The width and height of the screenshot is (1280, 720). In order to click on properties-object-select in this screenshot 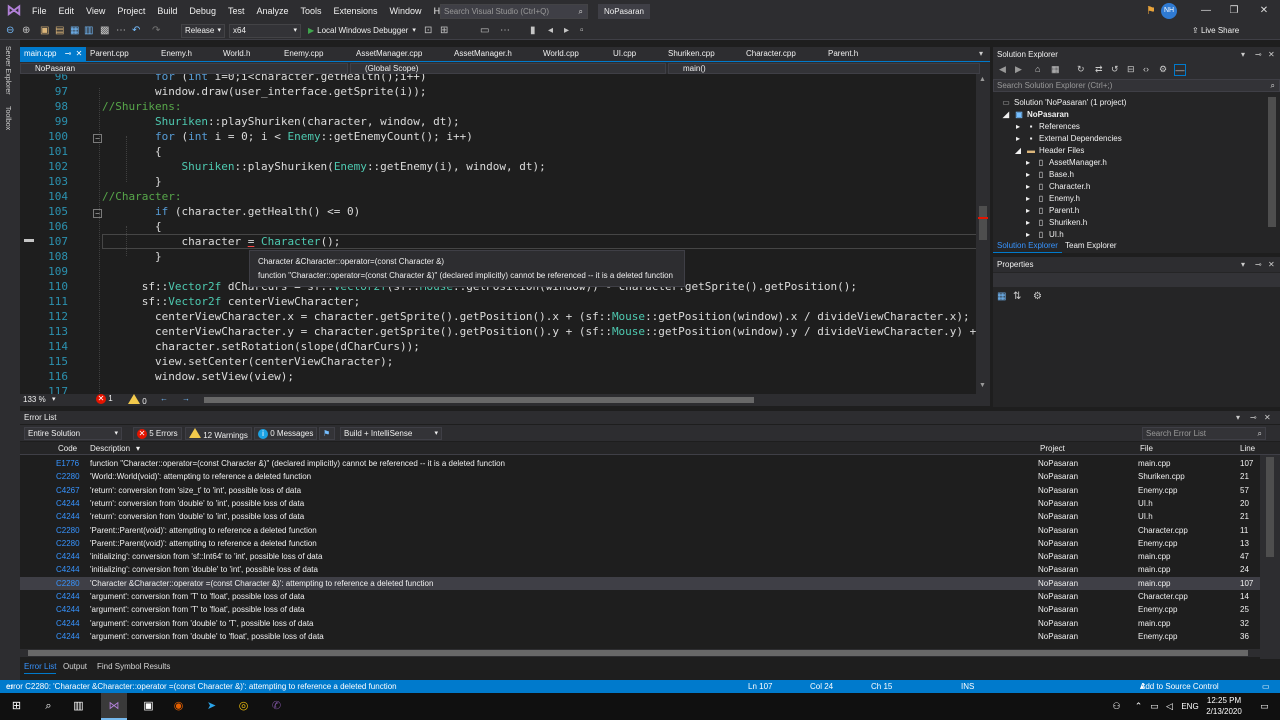, I will do `click(1136, 280)`.